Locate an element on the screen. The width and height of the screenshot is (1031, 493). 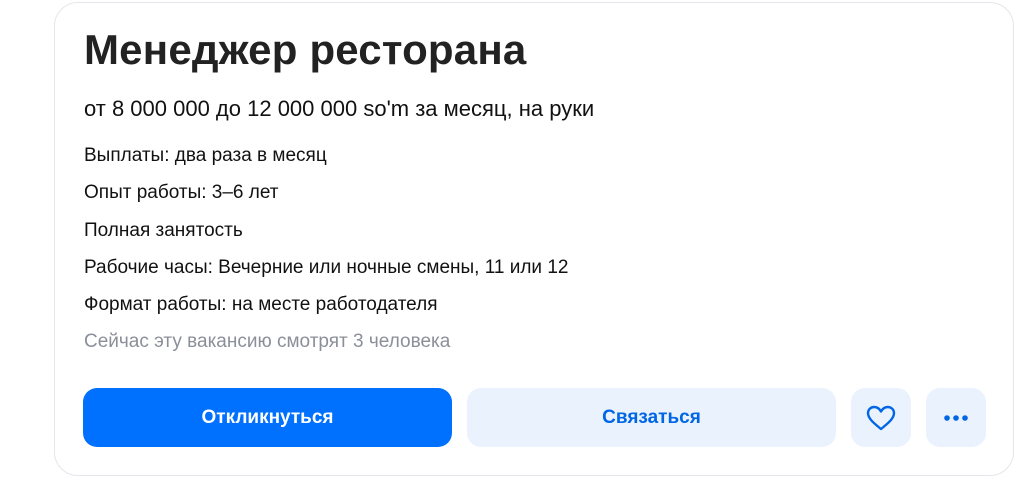
heart-icon is located at coordinates (881, 418).